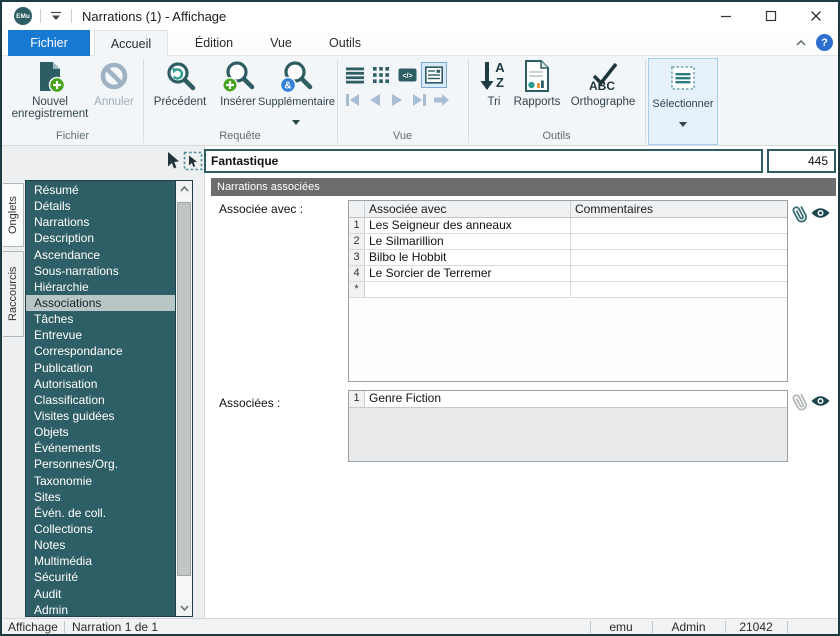  I want to click on spelling-icon: ABC, so click(602, 78).